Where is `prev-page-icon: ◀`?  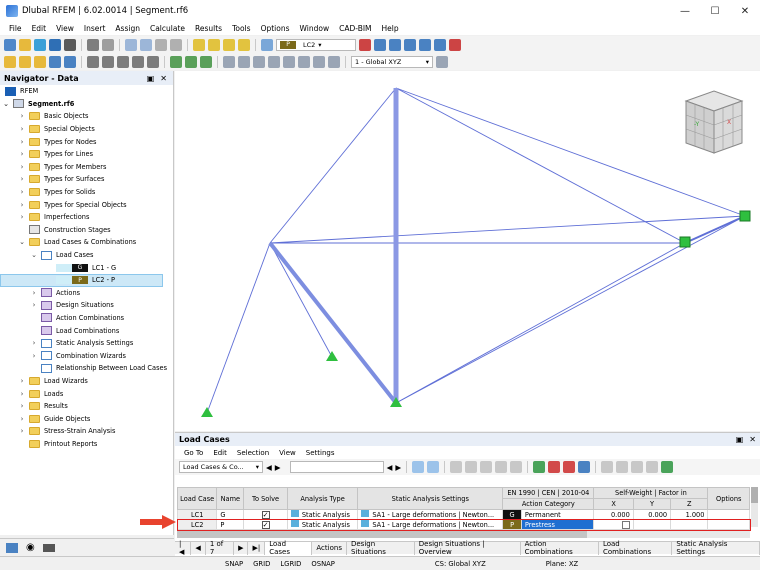
prev-page-icon: ◀ is located at coordinates (198, 548).